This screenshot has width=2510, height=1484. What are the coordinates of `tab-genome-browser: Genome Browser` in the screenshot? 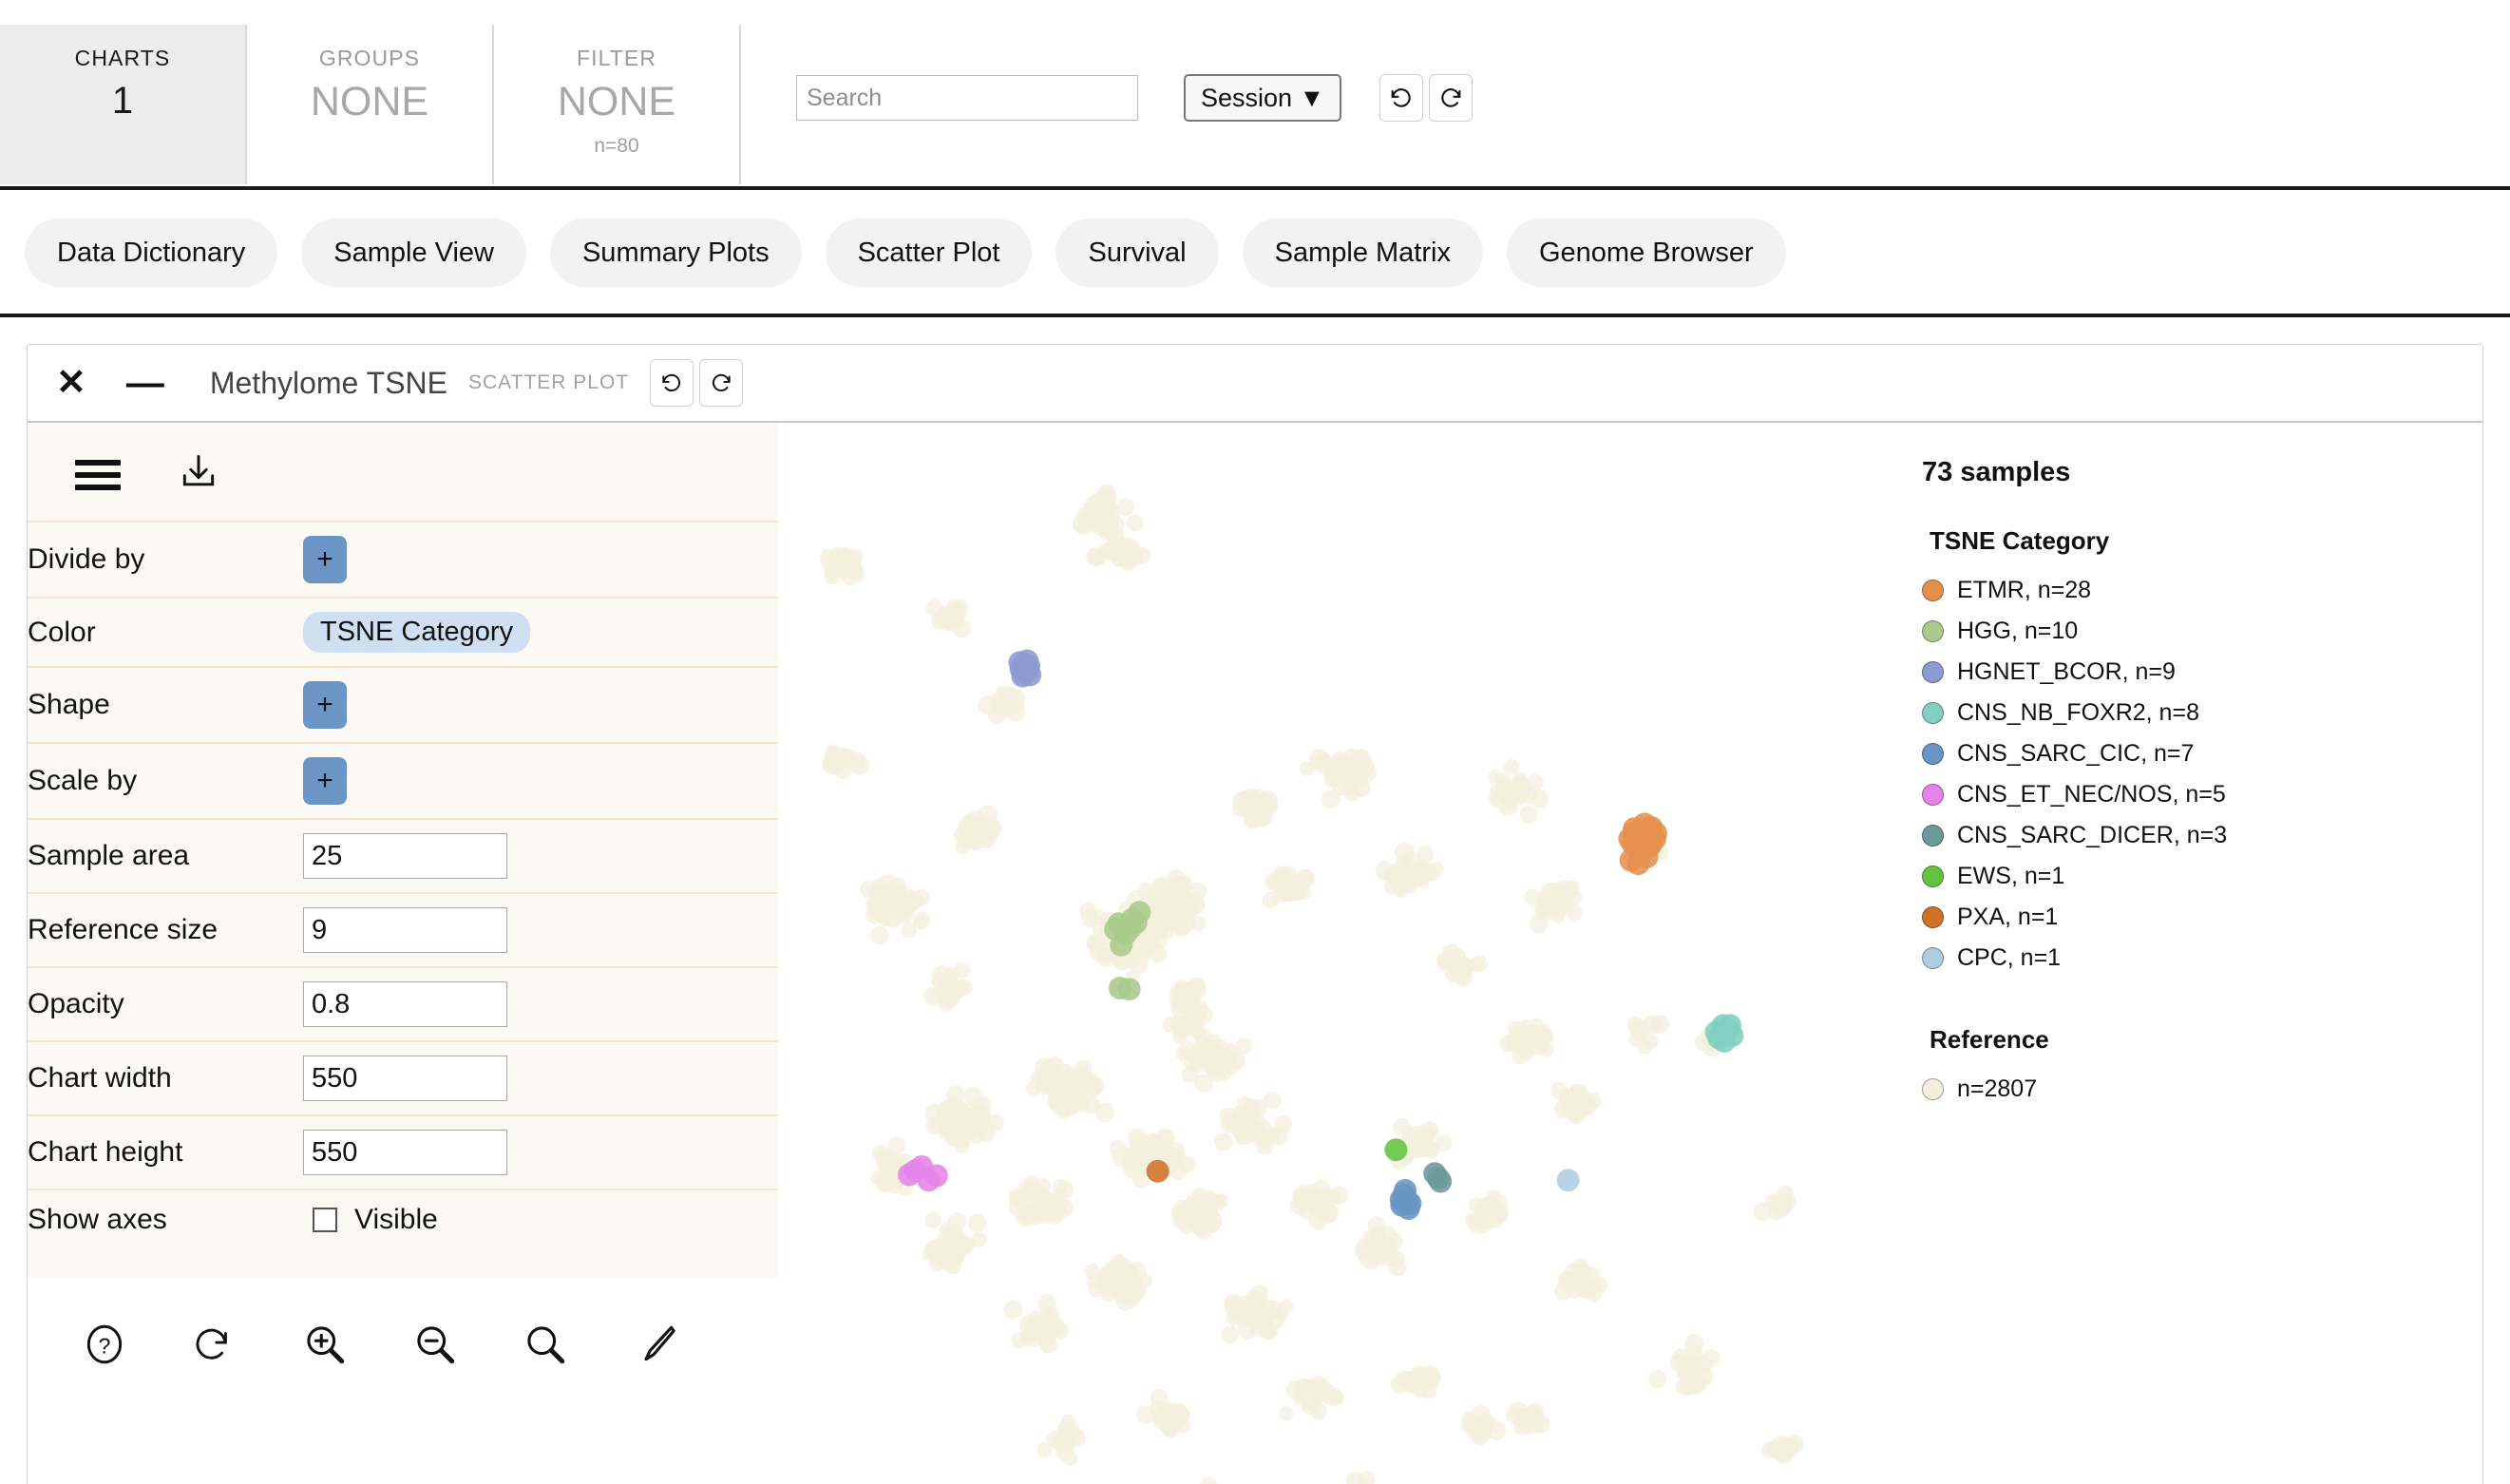 It's located at (1646, 253).